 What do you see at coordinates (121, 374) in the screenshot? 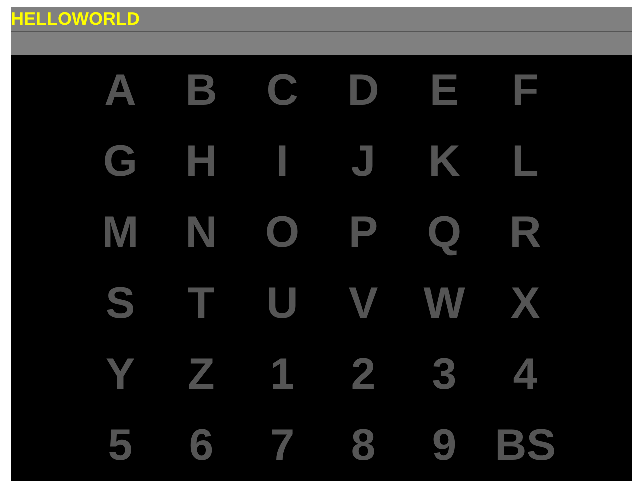
I see `key-button: Y` at bounding box center [121, 374].